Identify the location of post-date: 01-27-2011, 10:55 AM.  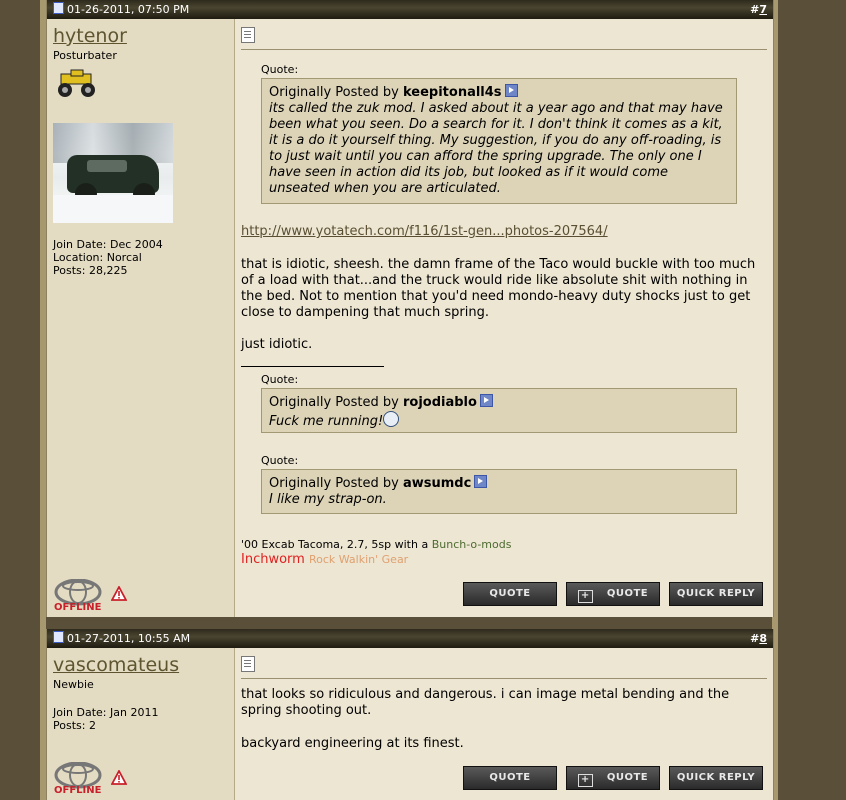
(121, 638).